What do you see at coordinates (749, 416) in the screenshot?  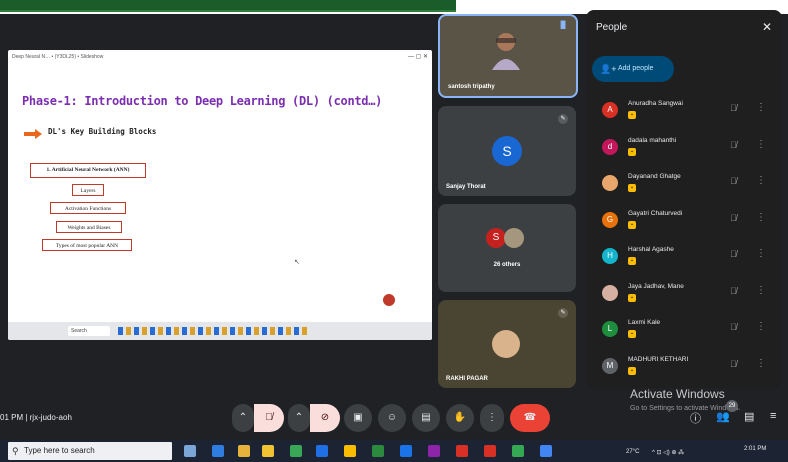 I see `chat-icon: ▤` at bounding box center [749, 416].